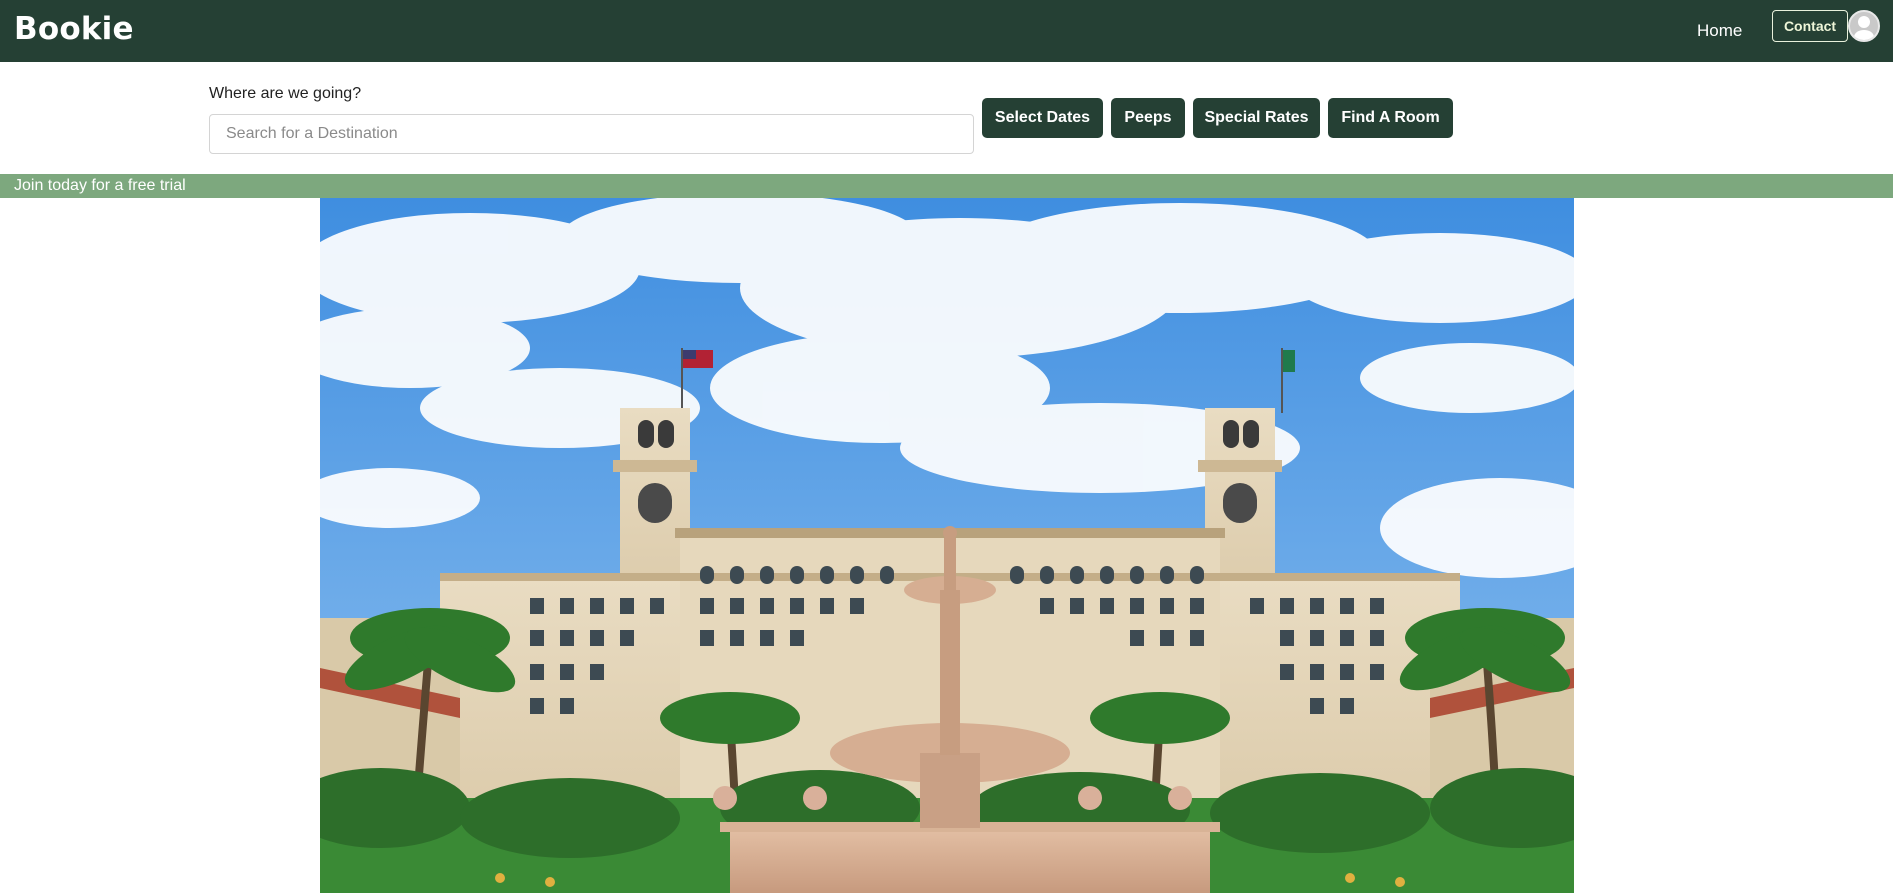 This screenshot has height=893, width=1893. I want to click on navbar: Bookie Home Contact, so click(946, 31).